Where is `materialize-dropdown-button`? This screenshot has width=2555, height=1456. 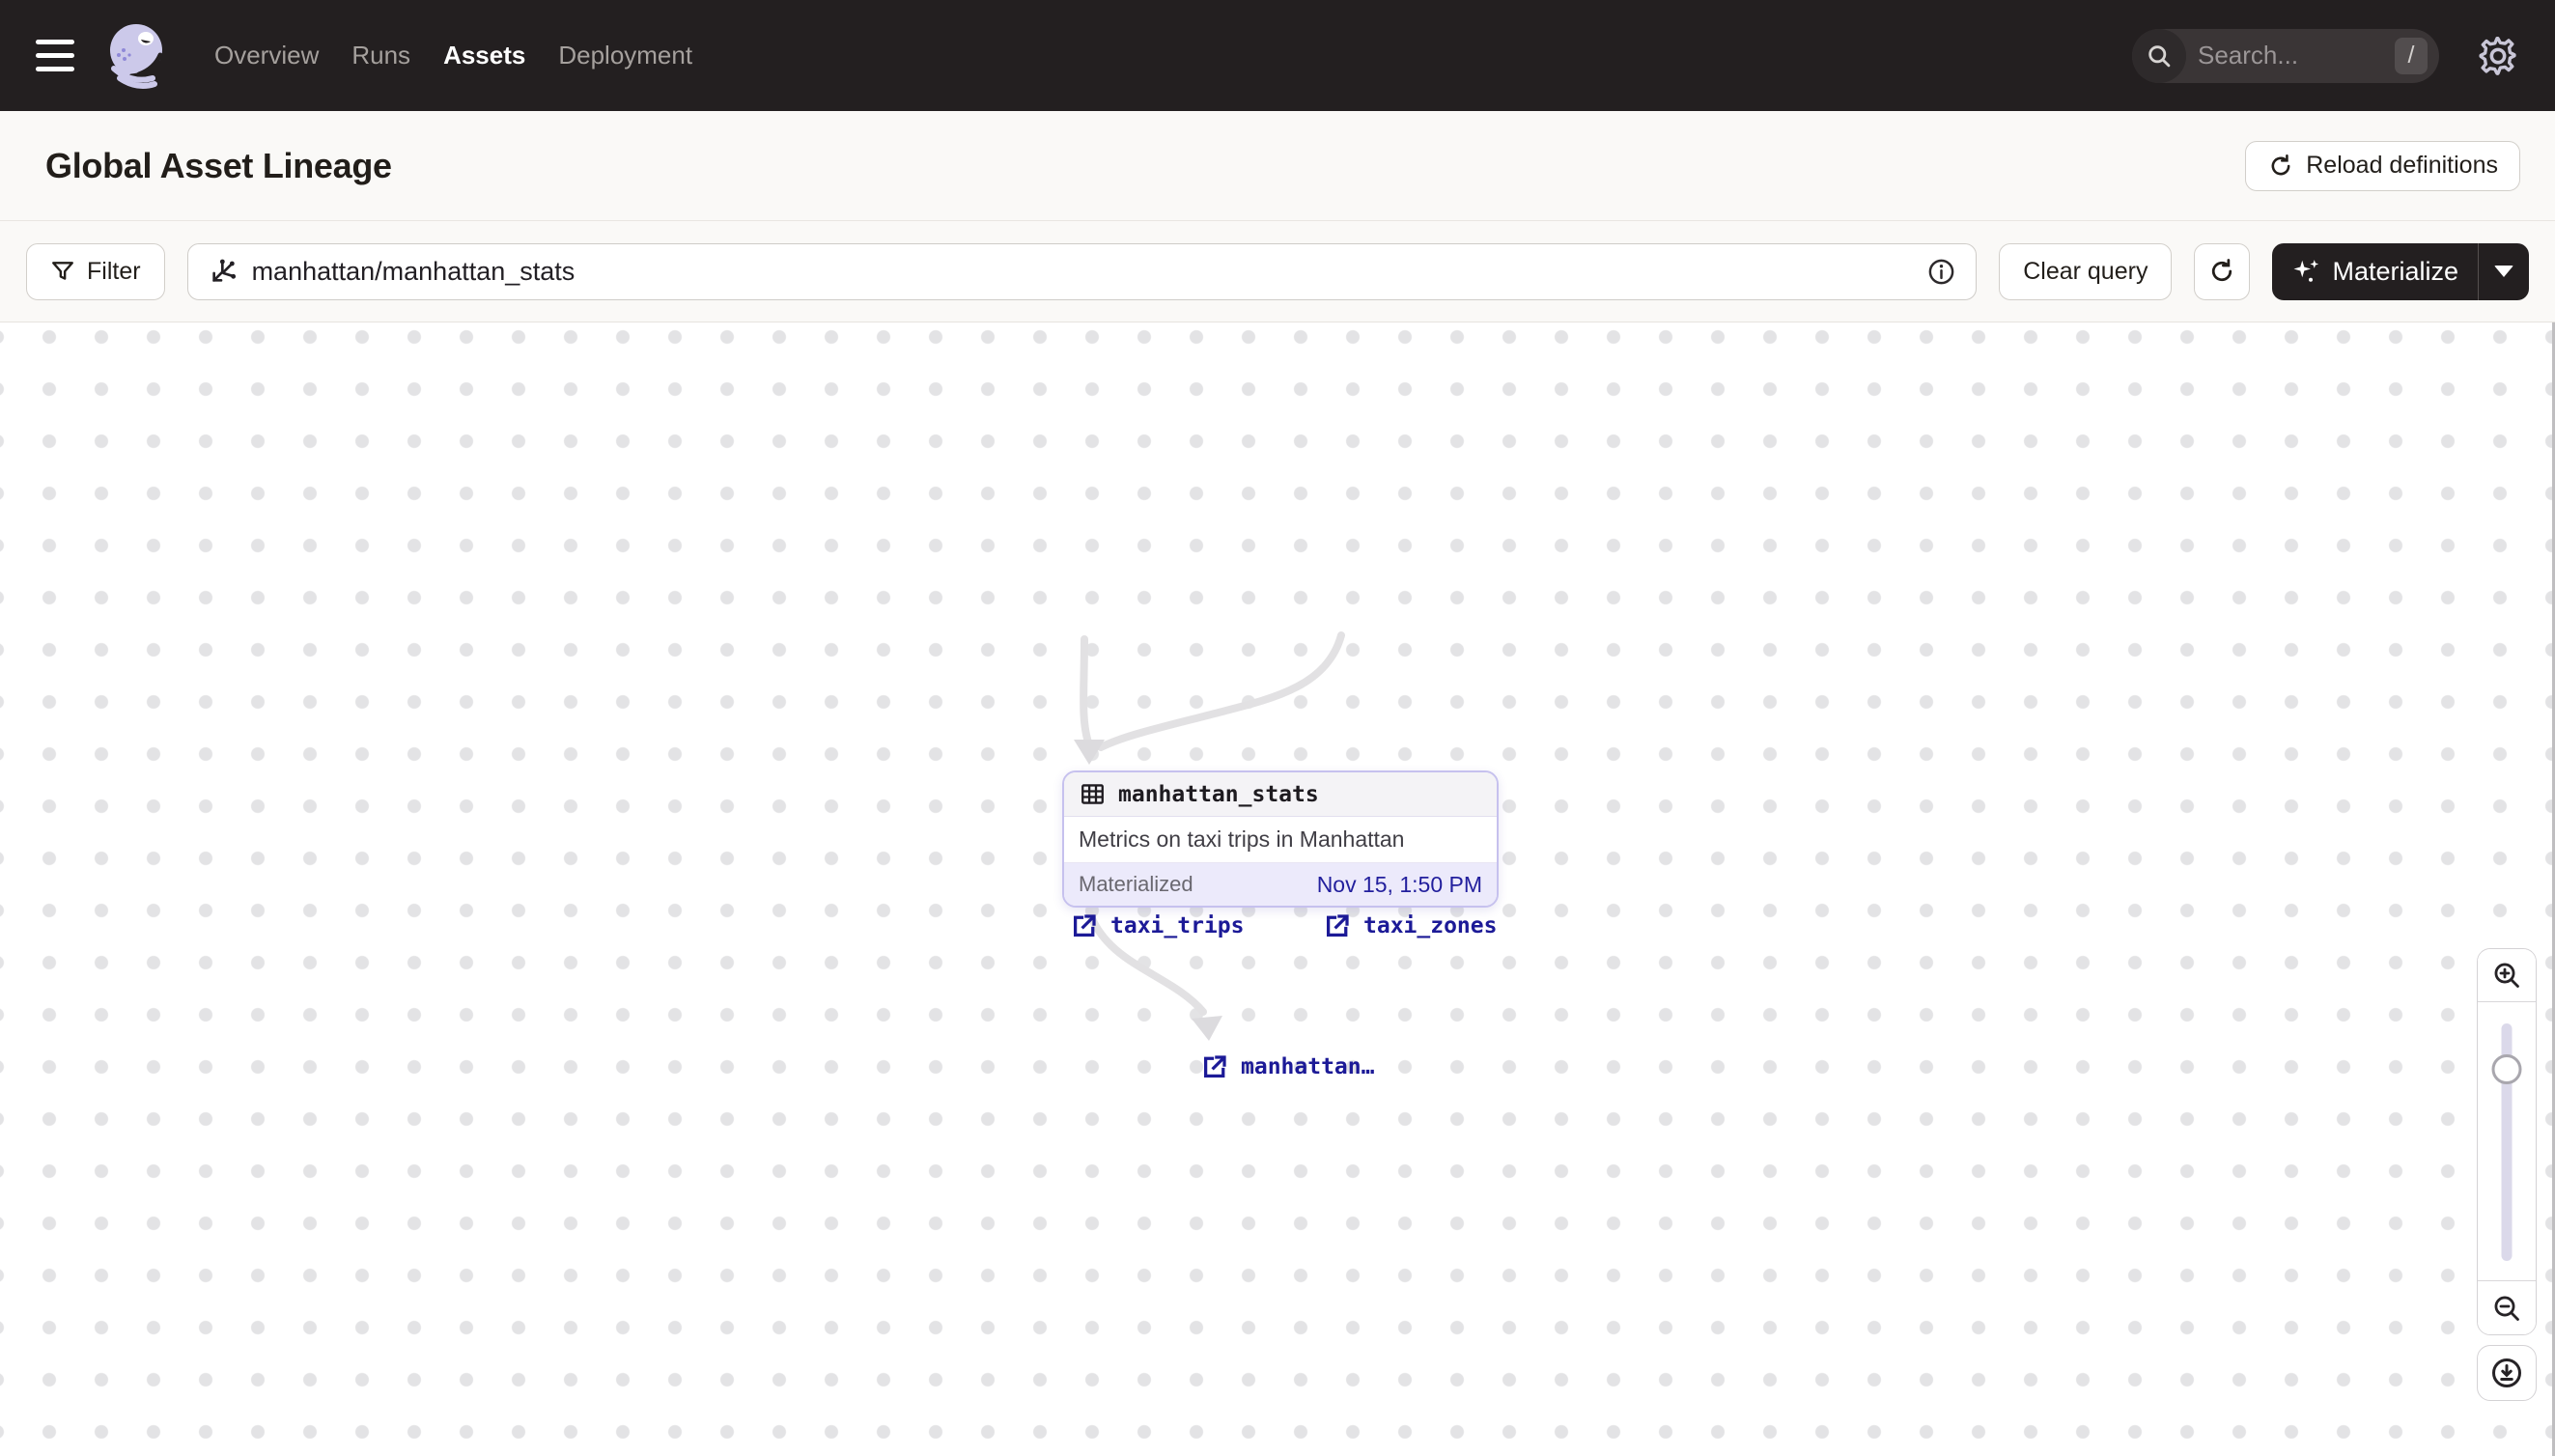 materialize-dropdown-button is located at coordinates (2504, 272).